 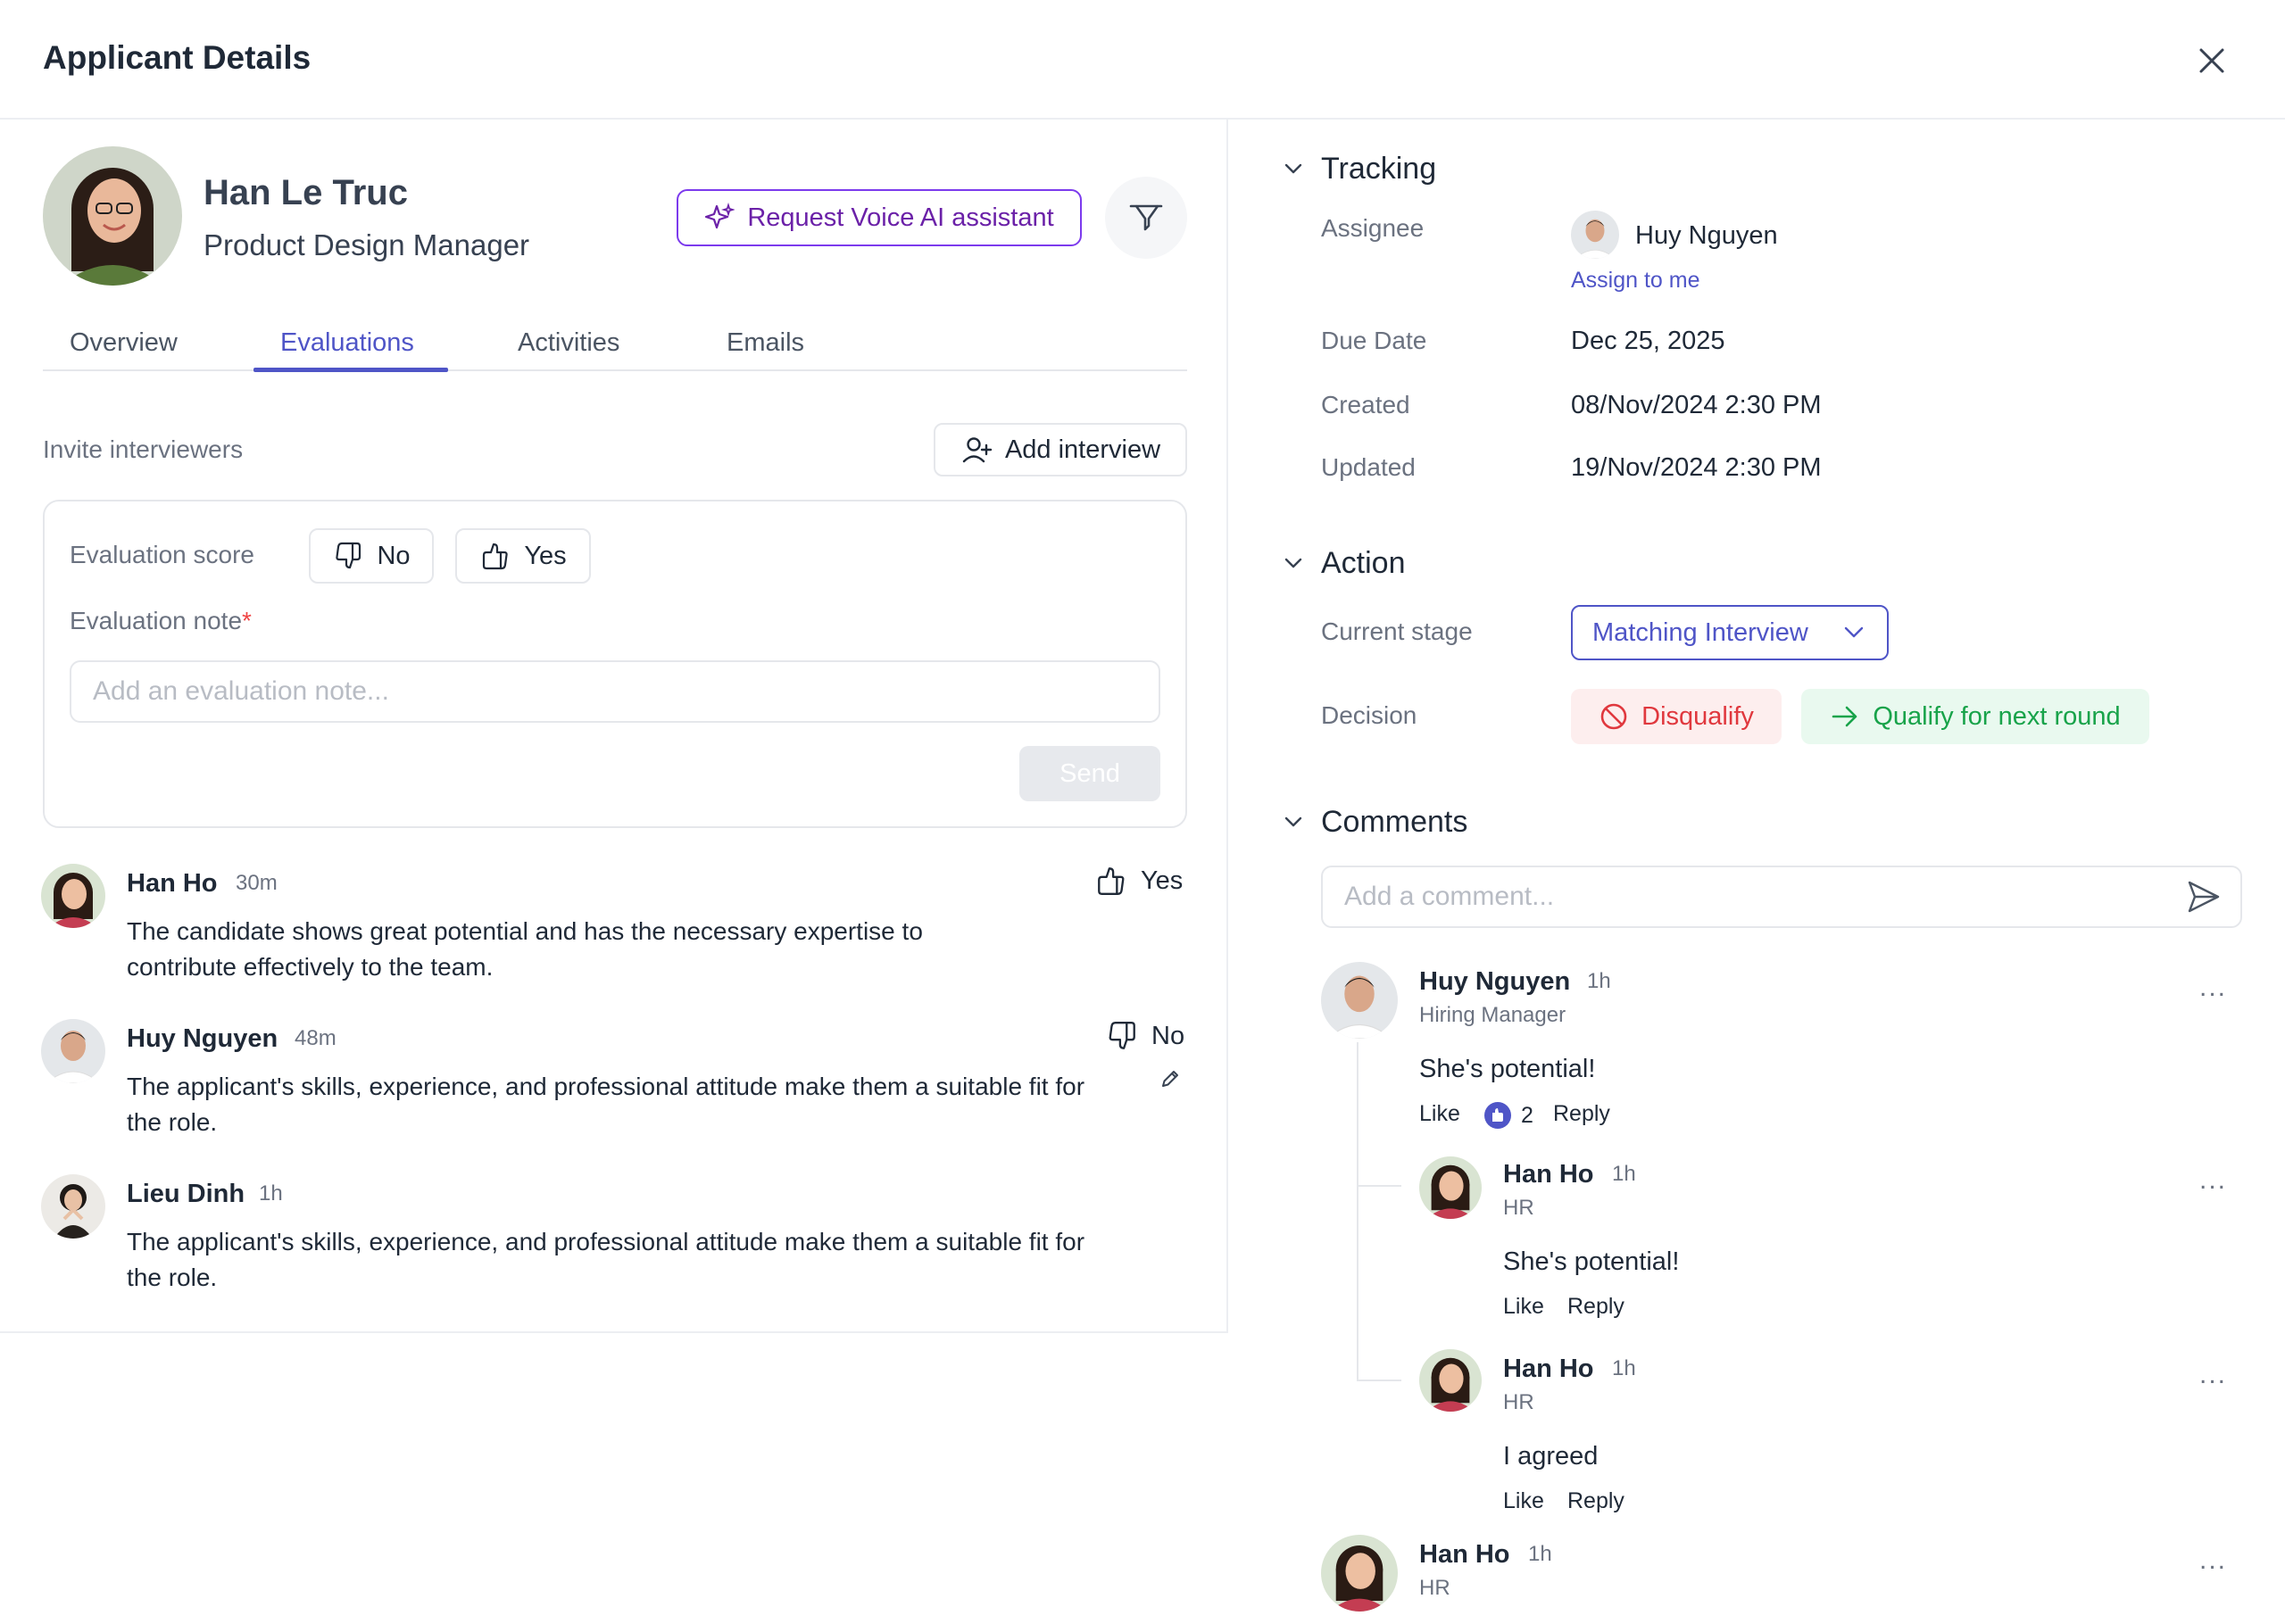 I want to click on due-date-value: Dec 25, 2025, so click(x=1648, y=341).